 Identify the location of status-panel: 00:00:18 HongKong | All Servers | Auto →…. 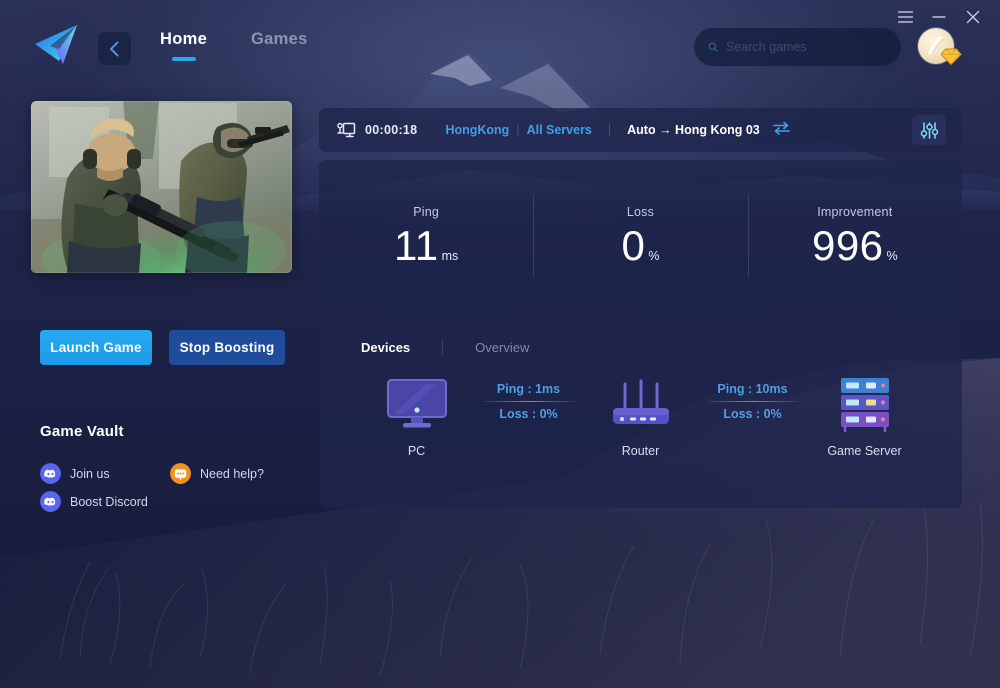
(640, 130).